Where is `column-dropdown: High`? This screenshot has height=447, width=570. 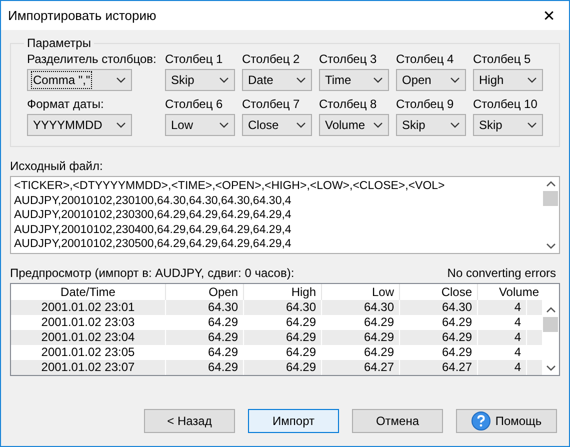
column-dropdown: High is located at coordinates (508, 80).